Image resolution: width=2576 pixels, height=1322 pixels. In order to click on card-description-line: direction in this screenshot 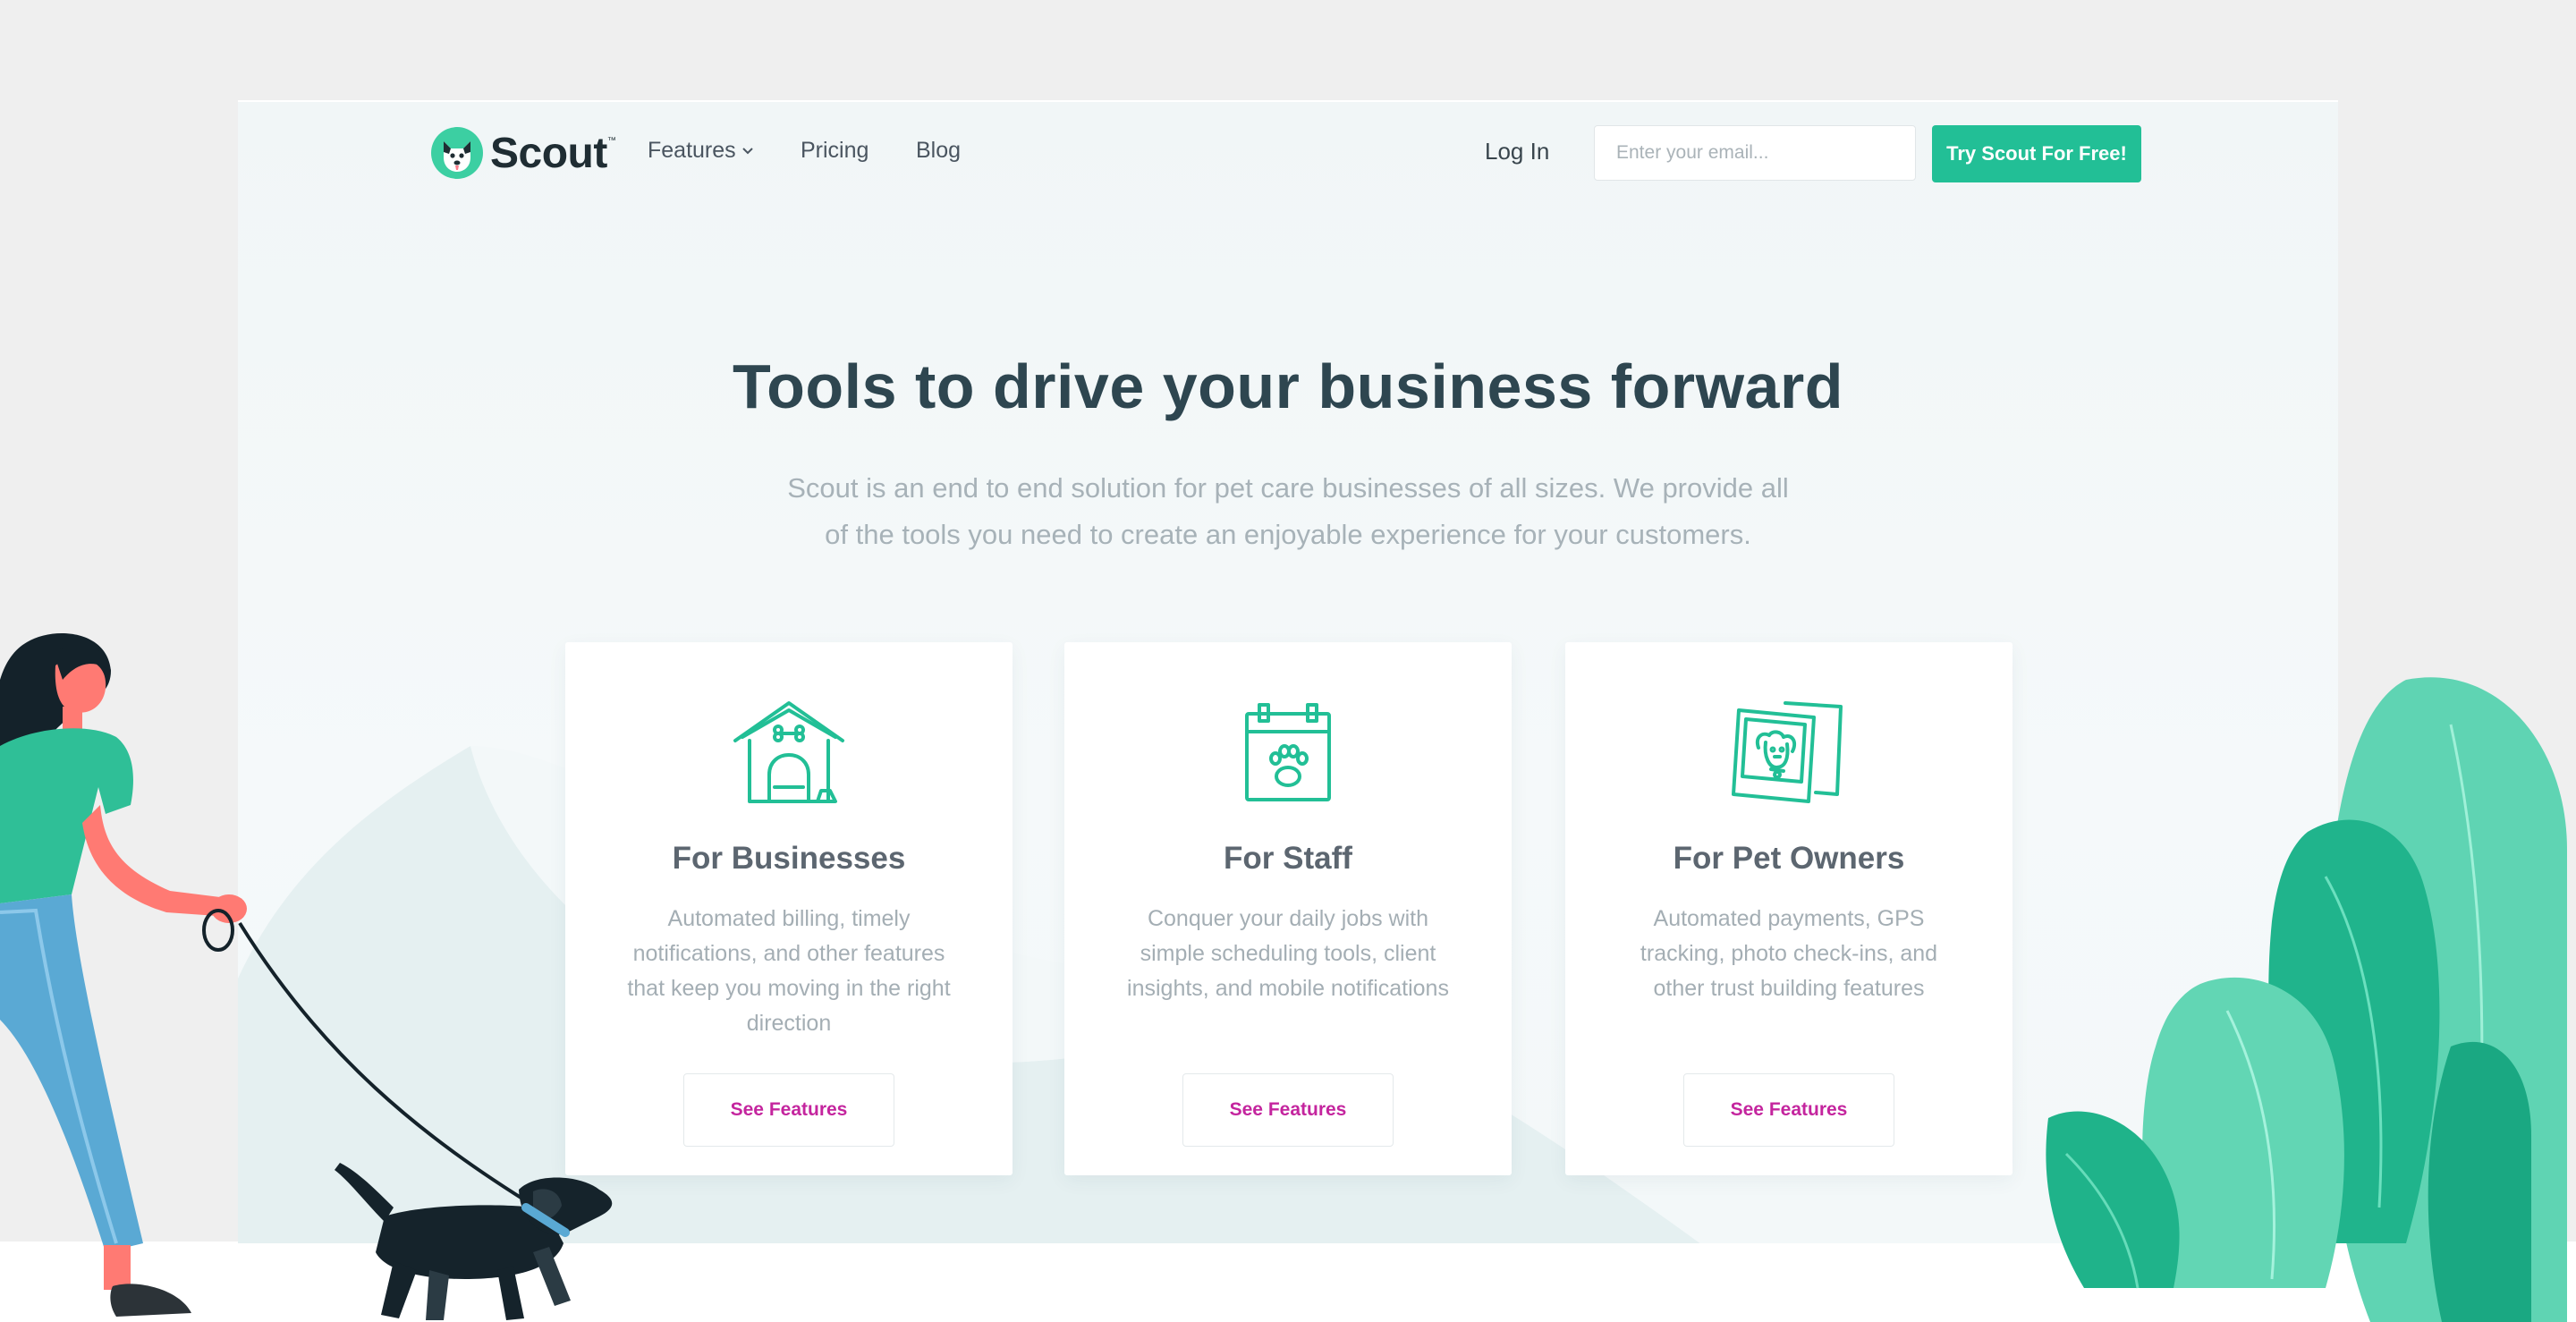, I will do `click(789, 1023)`.